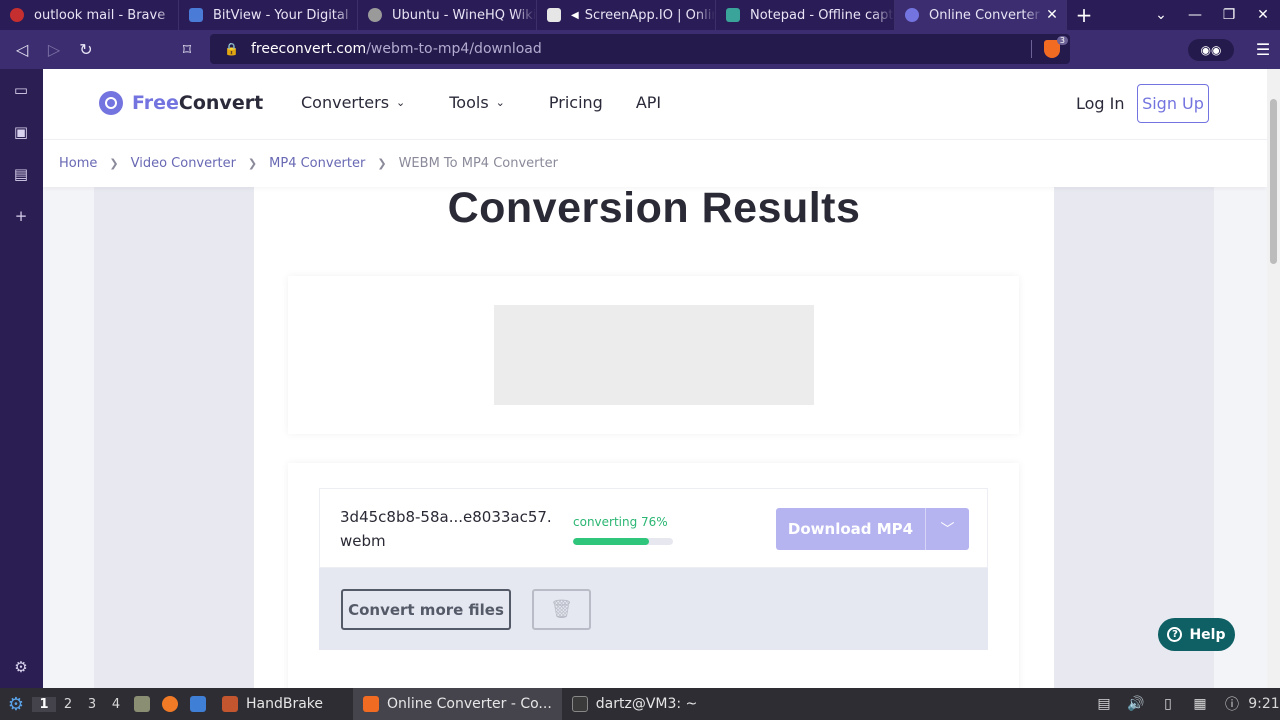 Image resolution: width=1280 pixels, height=720 pixels. Describe the element at coordinates (1263, 49) in the screenshot. I see `menu-icon: ☰` at that location.